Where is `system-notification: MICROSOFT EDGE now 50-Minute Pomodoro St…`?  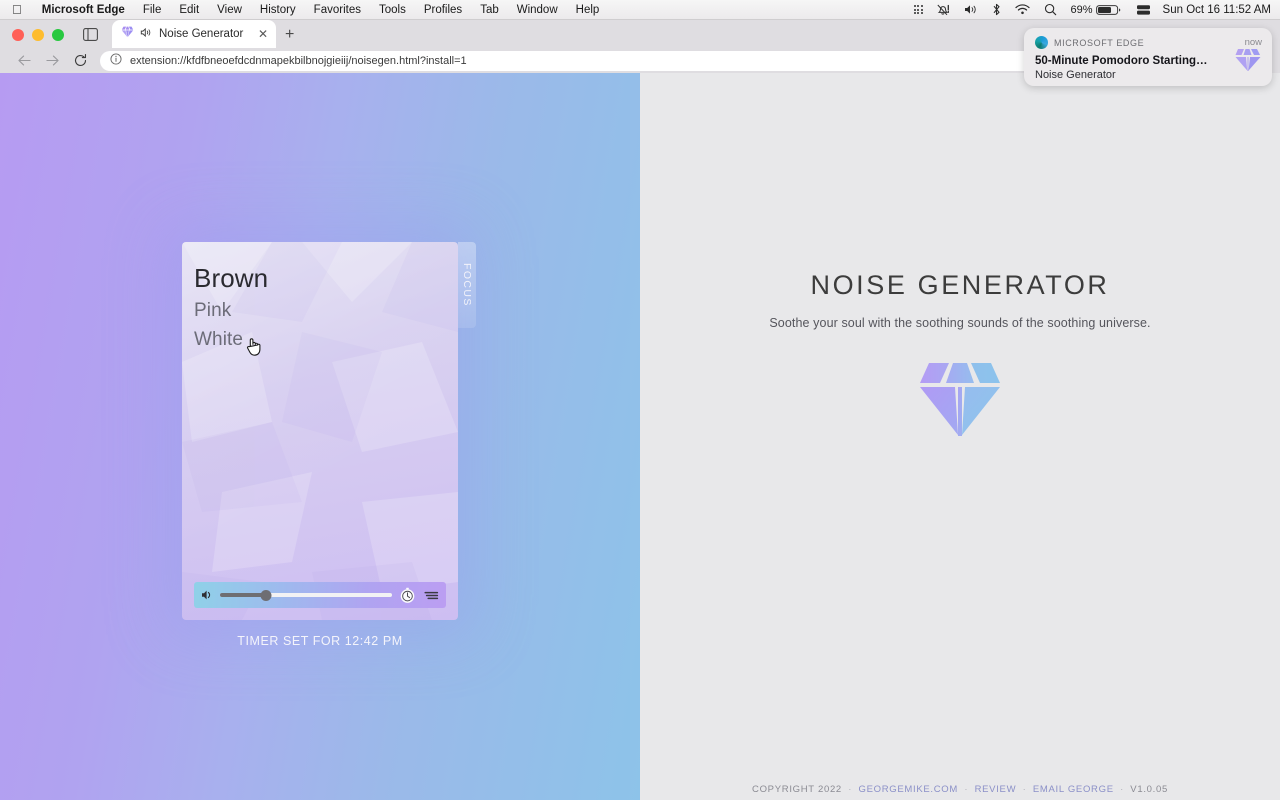
system-notification: MICROSOFT EDGE now 50-Minute Pomodoro St… is located at coordinates (1148, 57).